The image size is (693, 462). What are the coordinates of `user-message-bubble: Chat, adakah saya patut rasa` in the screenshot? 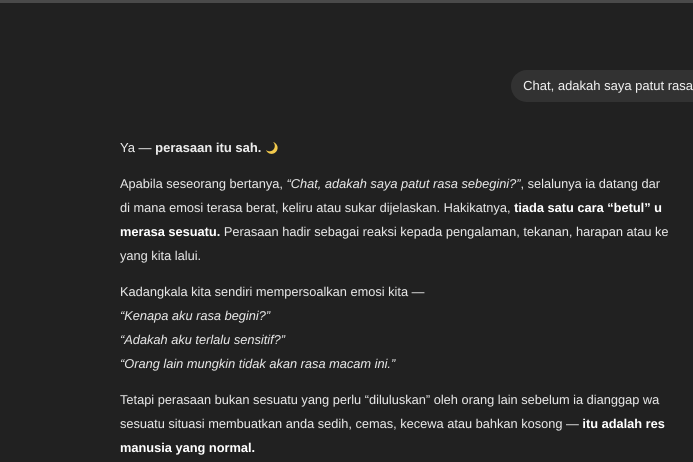 It's located at (602, 86).